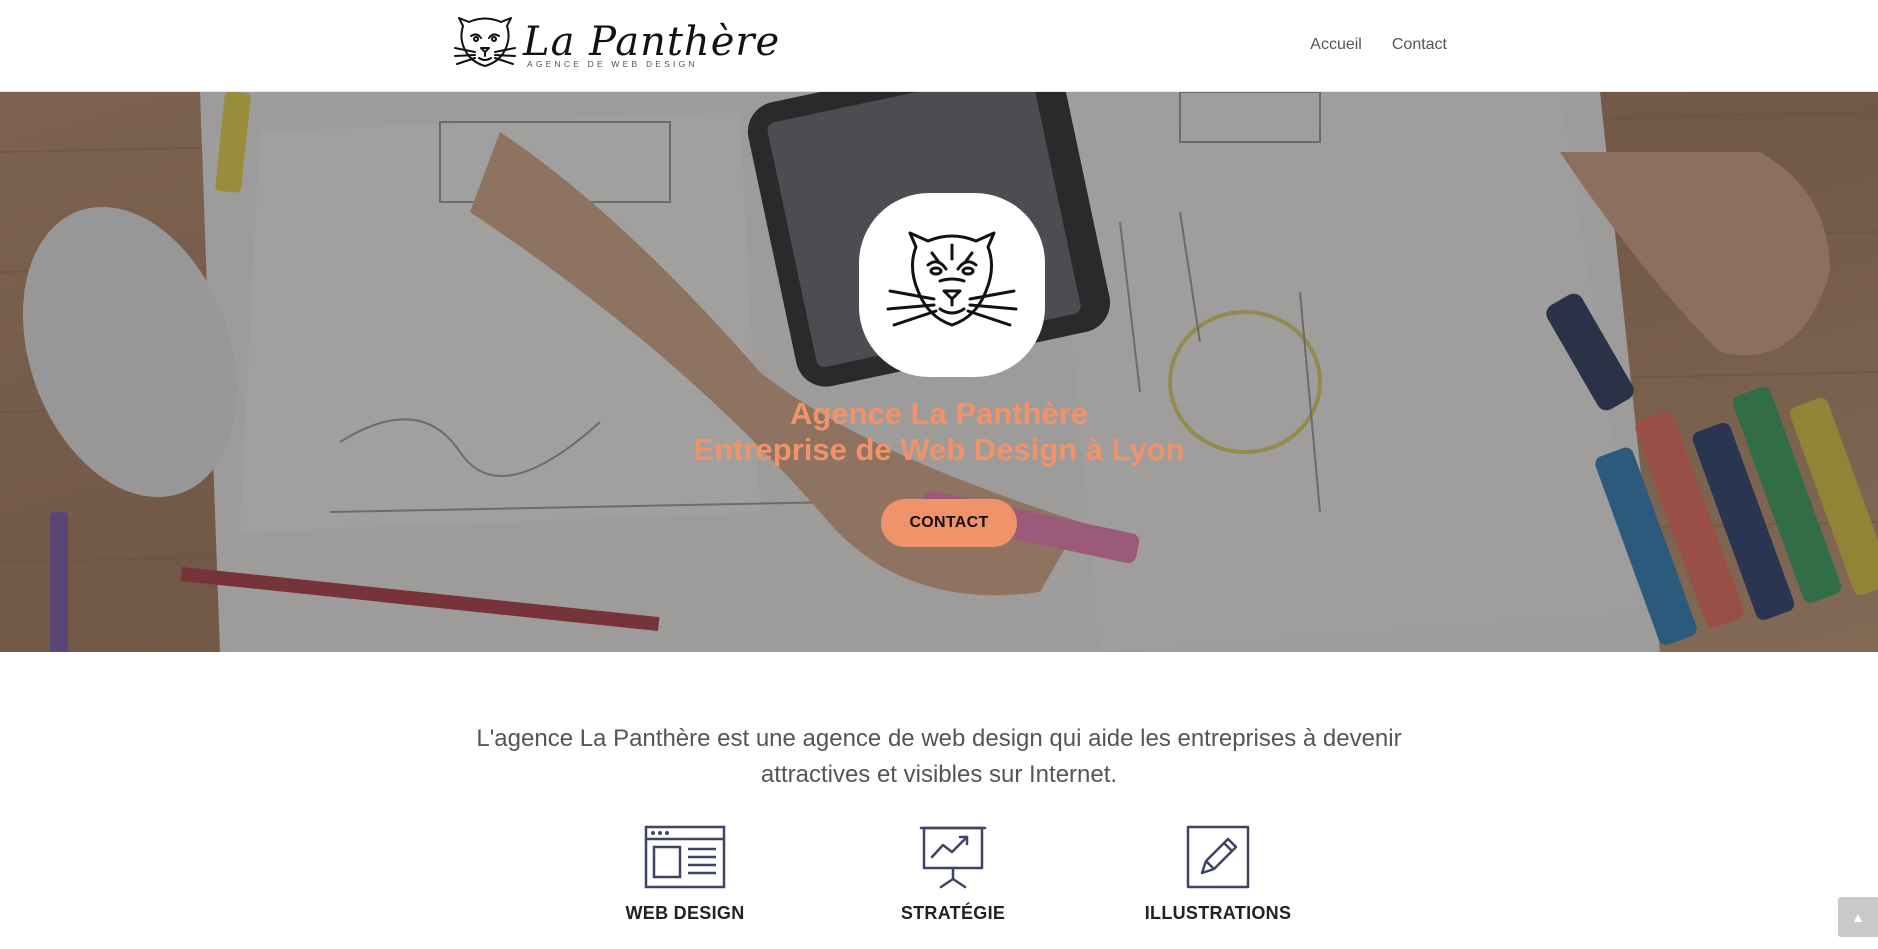  I want to click on hero-title-line-1: Agence La Panthère, so click(939, 413).